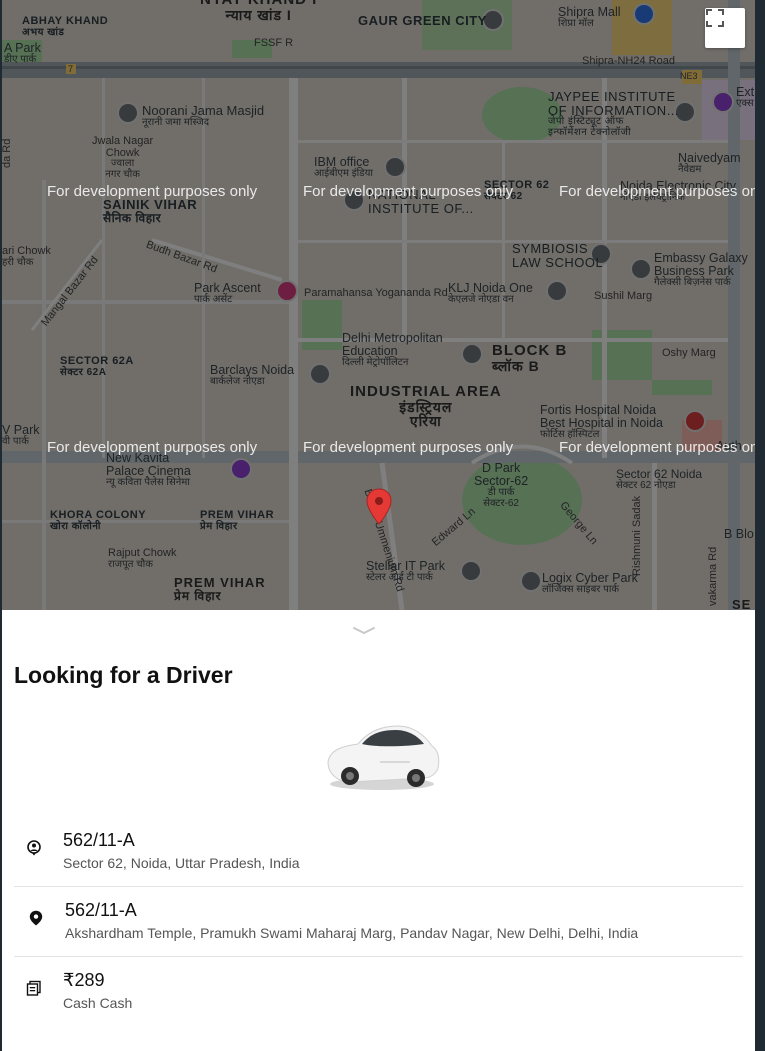 The height and width of the screenshot is (1051, 765). What do you see at coordinates (36, 918) in the screenshot?
I see `dropoff-pin-icon` at bounding box center [36, 918].